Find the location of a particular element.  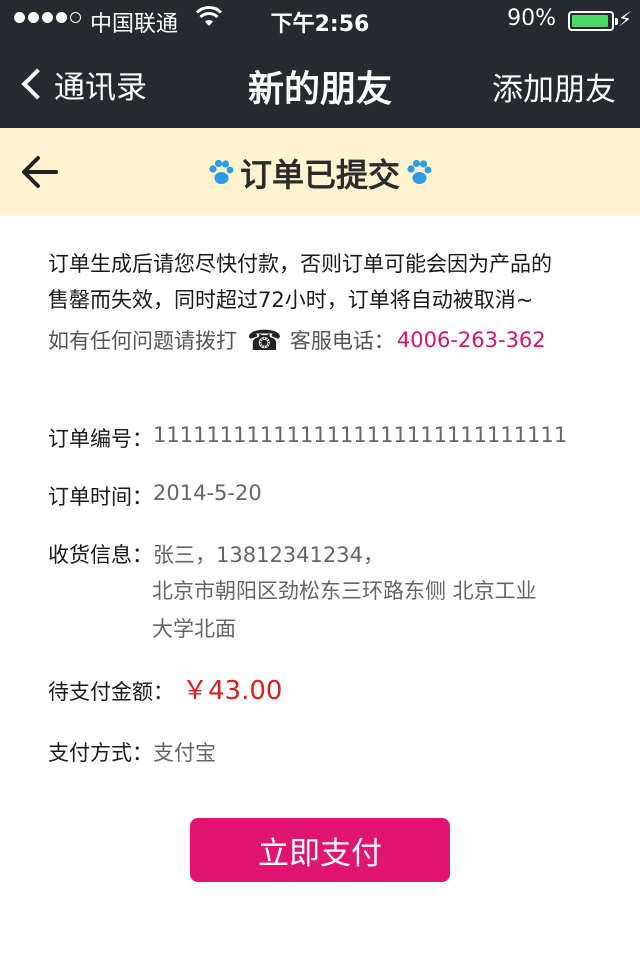

amount-row: 待支付金额： ￥43.00 is located at coordinates (165, 691).